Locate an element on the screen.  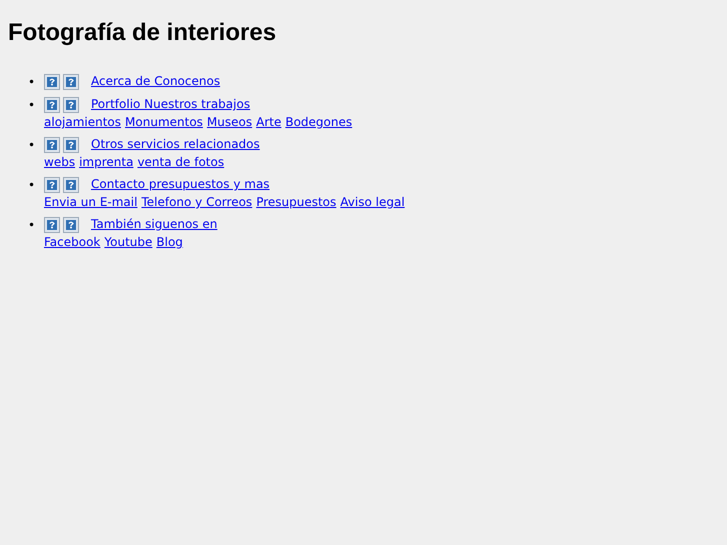
menu-link: Portfolio Nuestros trabajos is located at coordinates (147, 102).